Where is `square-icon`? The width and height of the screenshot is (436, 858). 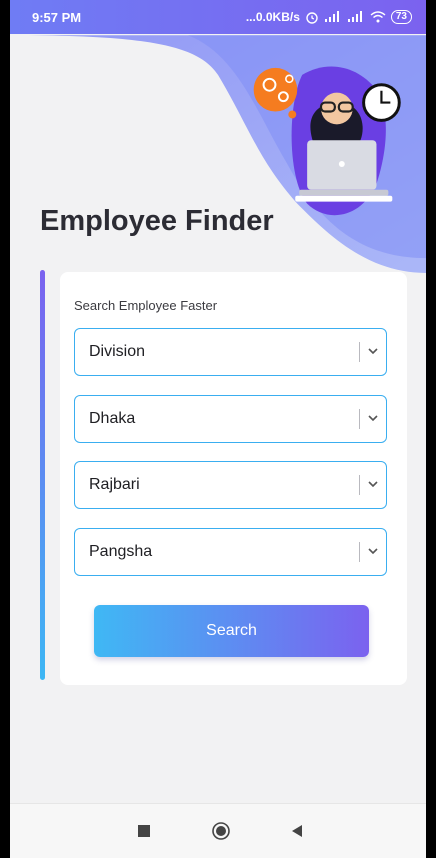
square-icon is located at coordinates (144, 831).